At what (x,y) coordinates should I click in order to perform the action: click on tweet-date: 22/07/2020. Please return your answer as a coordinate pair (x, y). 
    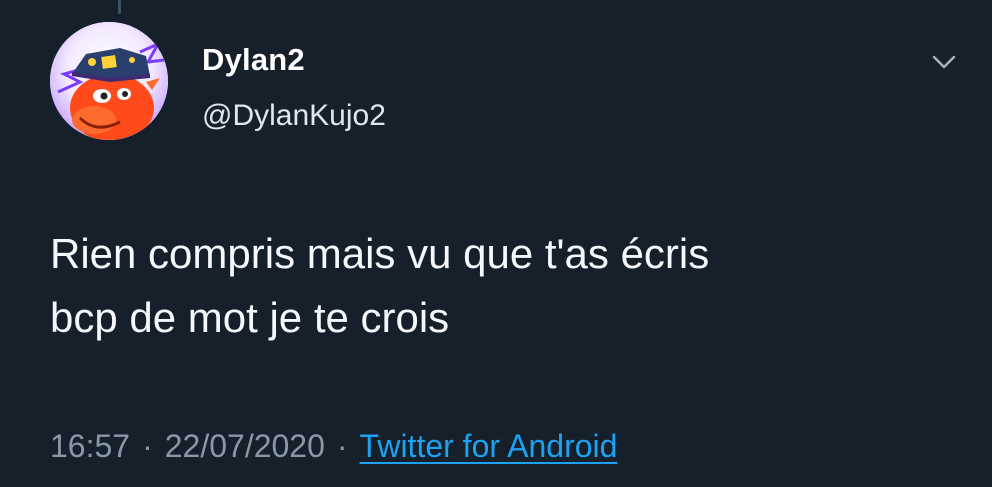
    Looking at the image, I should click on (245, 446).